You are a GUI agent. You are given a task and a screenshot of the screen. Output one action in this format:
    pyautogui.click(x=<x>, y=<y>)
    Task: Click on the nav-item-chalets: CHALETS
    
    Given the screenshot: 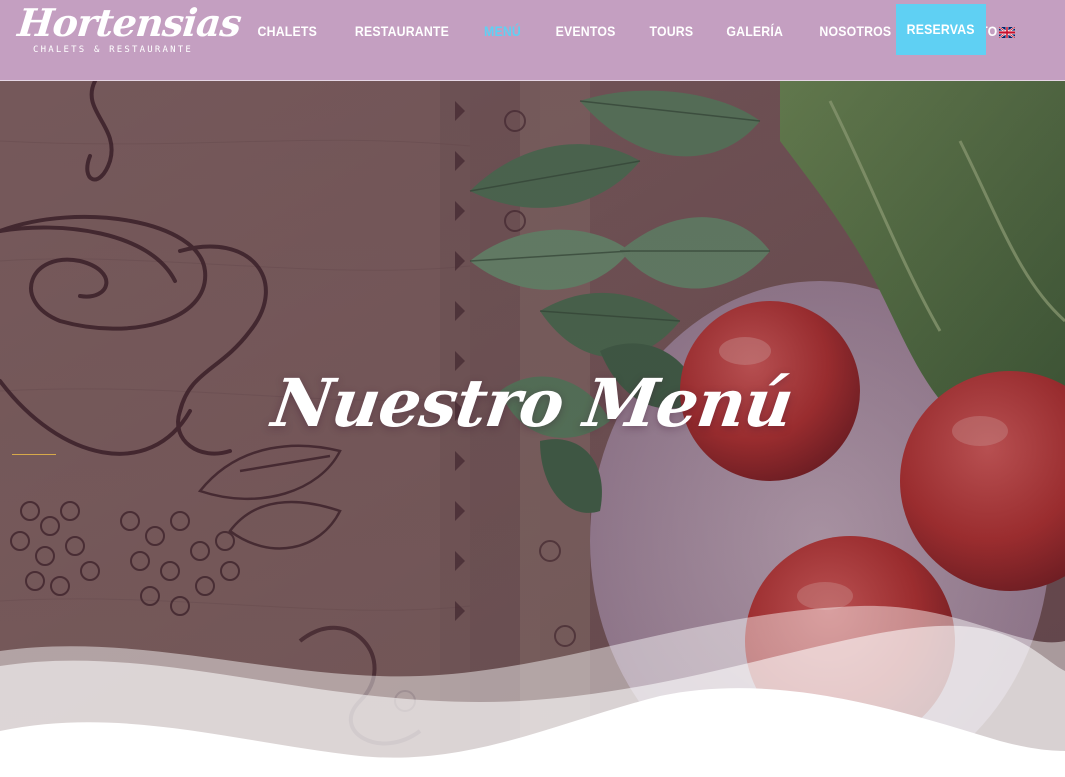 What is the action you would take?
    pyautogui.click(x=287, y=31)
    